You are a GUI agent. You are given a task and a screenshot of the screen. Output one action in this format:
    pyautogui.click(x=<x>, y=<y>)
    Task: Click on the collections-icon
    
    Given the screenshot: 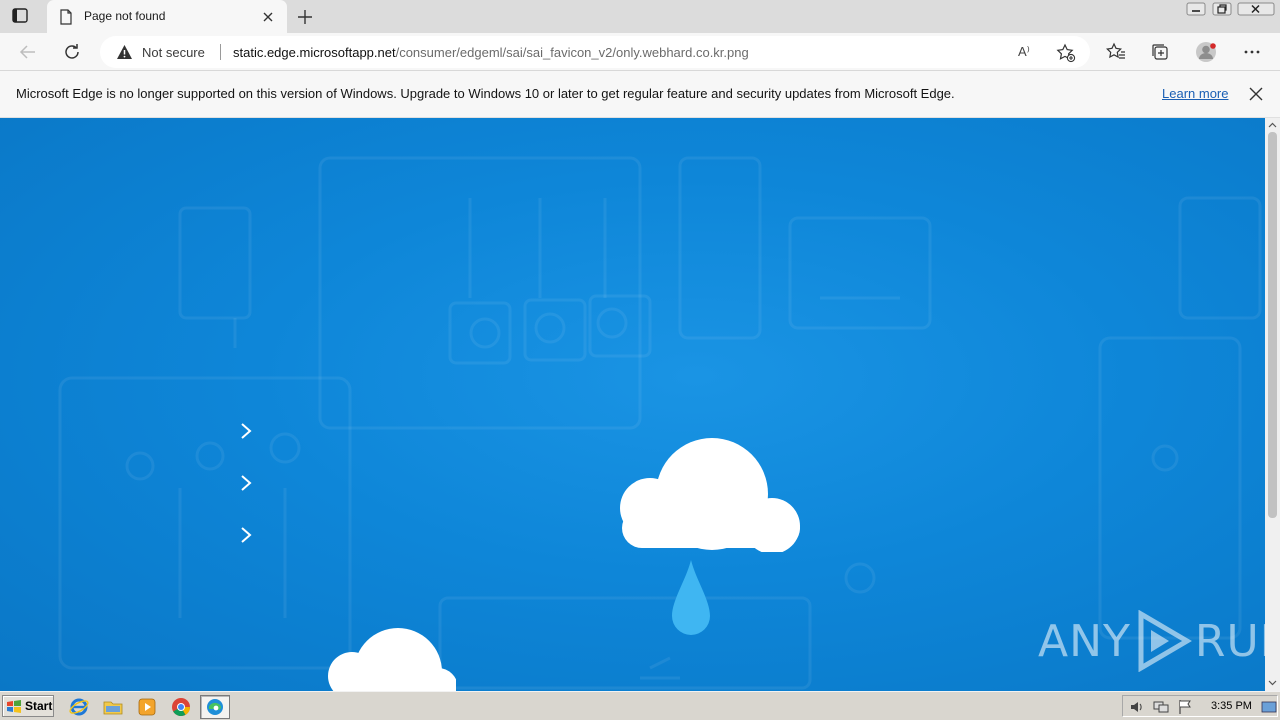 What is the action you would take?
    pyautogui.click(x=1160, y=52)
    